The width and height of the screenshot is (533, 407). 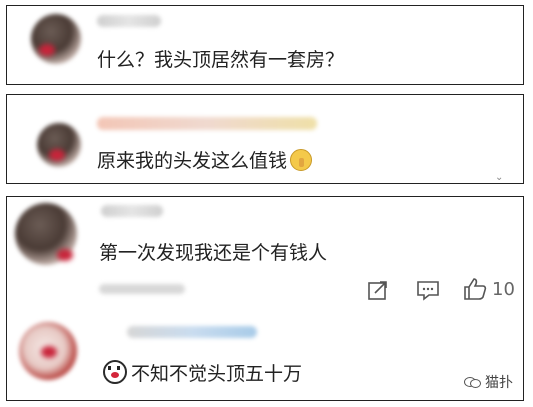 I want to click on wechat-logo-icon, so click(x=473, y=382).